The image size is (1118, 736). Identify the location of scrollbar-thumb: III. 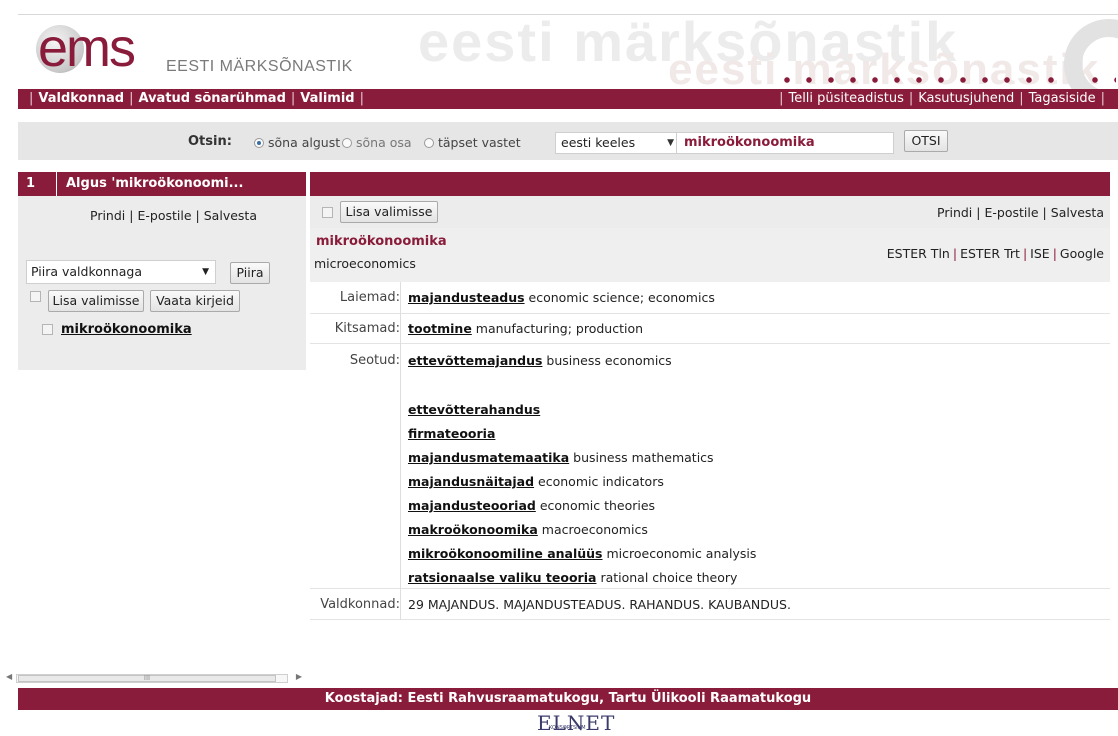
(147, 678).